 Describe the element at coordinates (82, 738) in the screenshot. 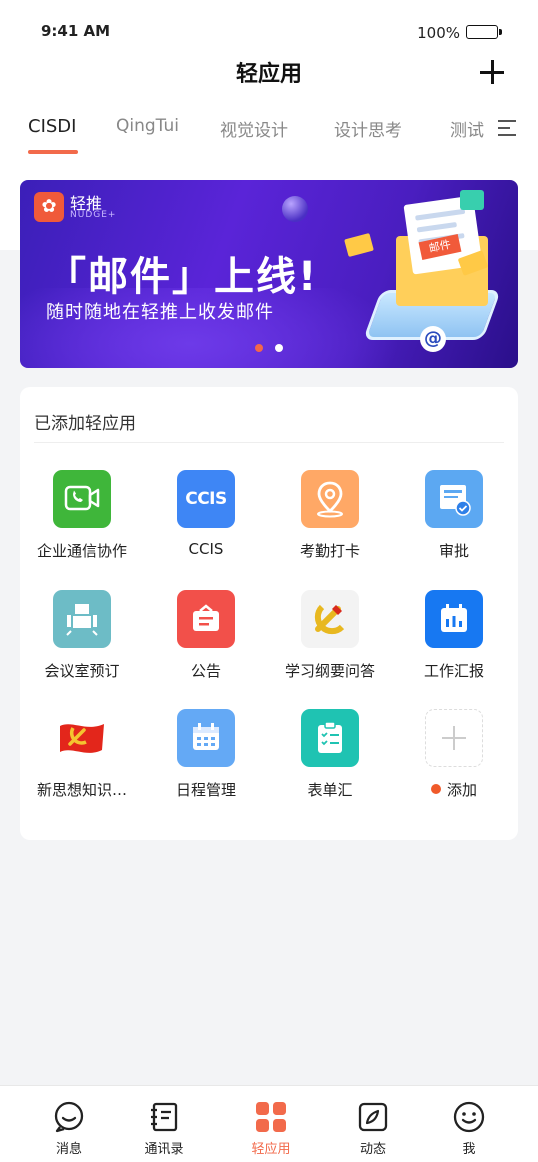

I see `party-flag-icon` at that location.